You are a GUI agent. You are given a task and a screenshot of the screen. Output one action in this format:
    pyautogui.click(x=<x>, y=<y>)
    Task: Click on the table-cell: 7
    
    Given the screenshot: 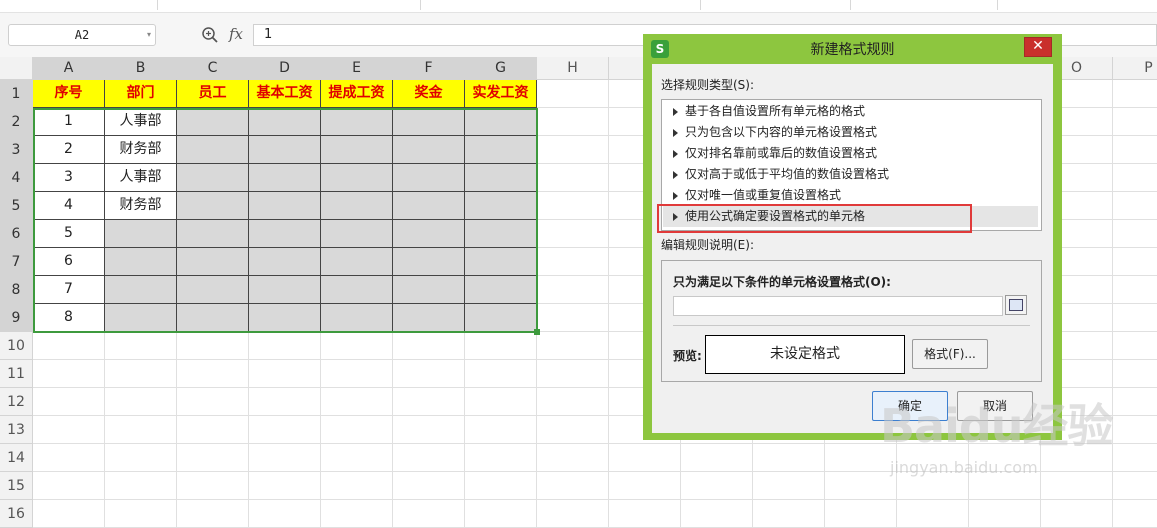 What is the action you would take?
    pyautogui.click(x=69, y=290)
    